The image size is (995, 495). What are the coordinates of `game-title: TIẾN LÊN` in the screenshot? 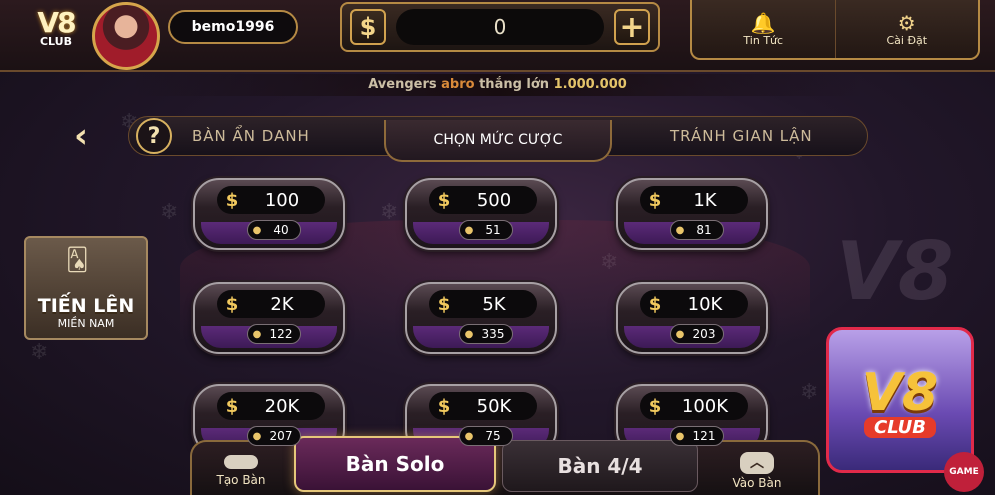 It's located at (86, 306).